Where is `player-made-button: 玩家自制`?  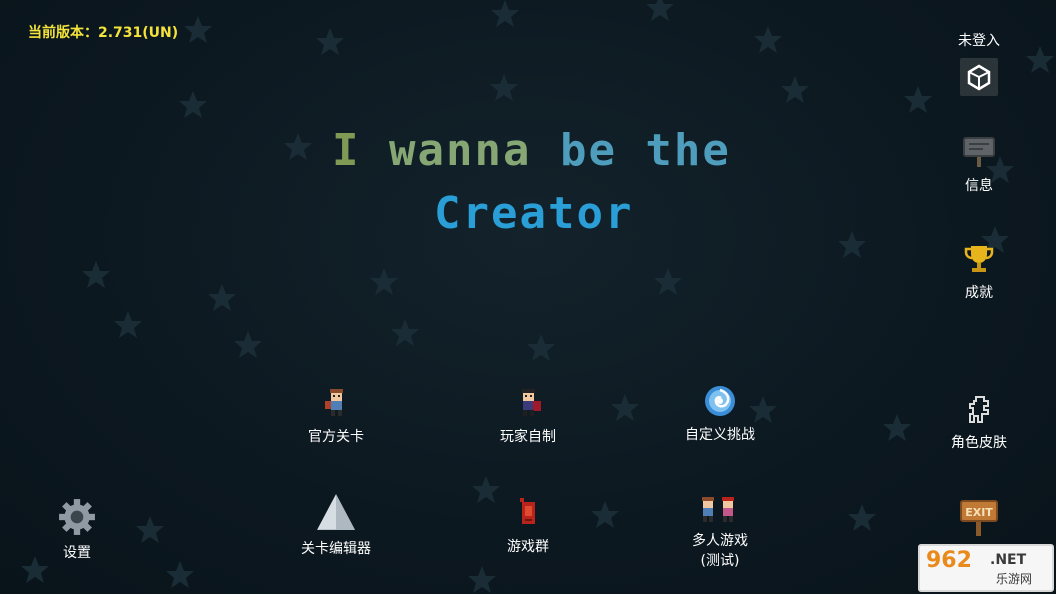
player-made-button: 玩家自制 is located at coordinates (528, 416).